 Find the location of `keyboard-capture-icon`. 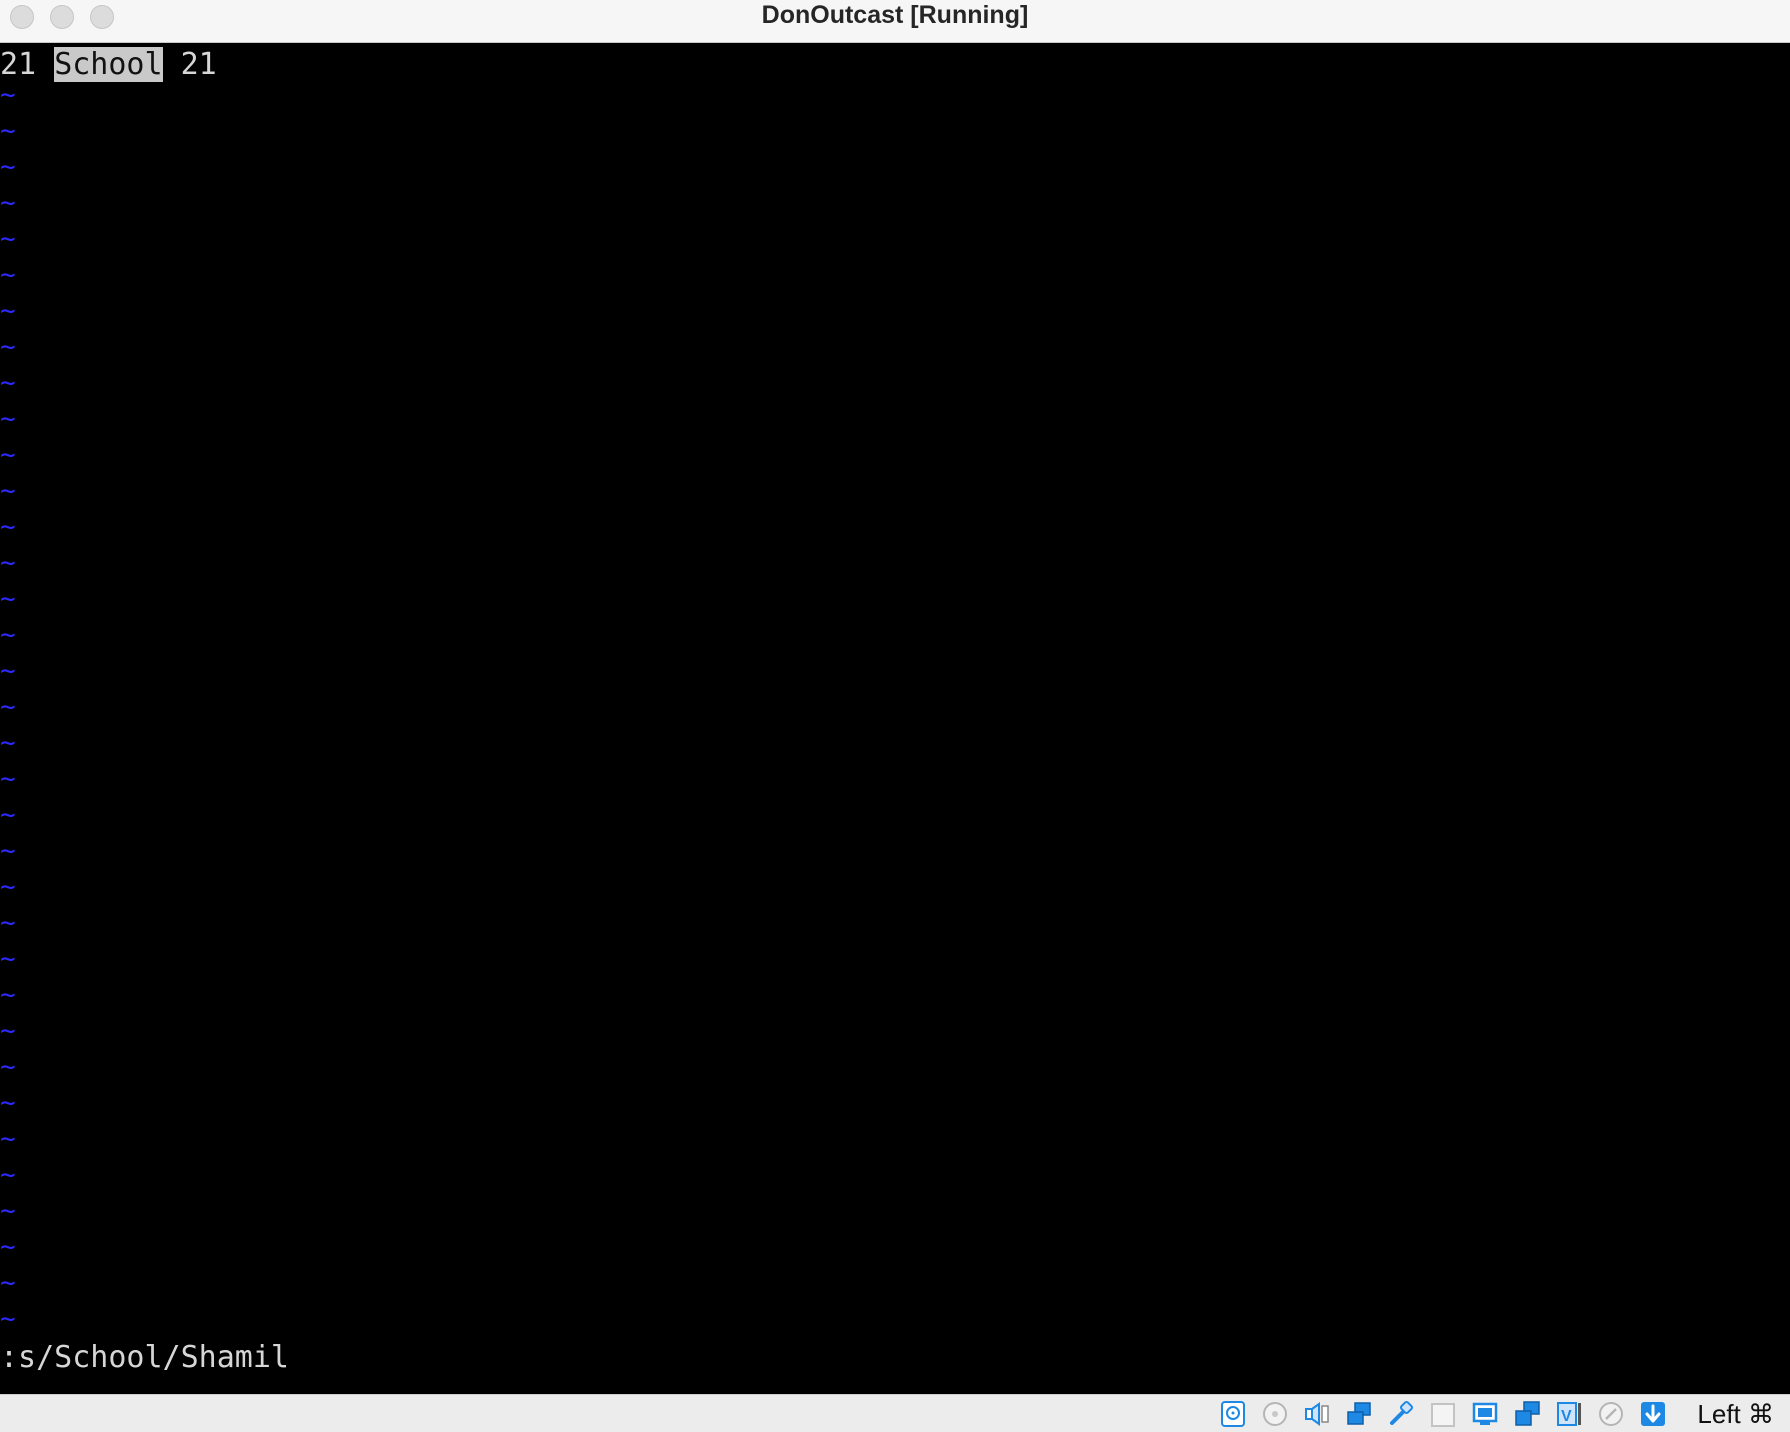

keyboard-capture-icon is located at coordinates (1653, 1414).